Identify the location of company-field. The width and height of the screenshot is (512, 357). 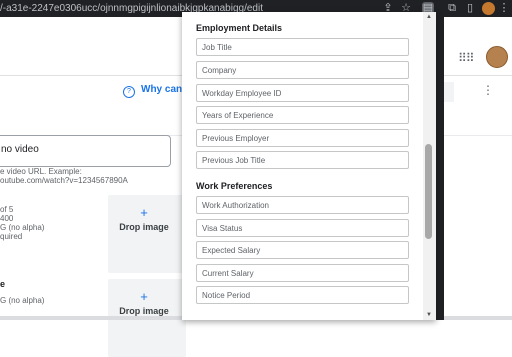
(302, 70).